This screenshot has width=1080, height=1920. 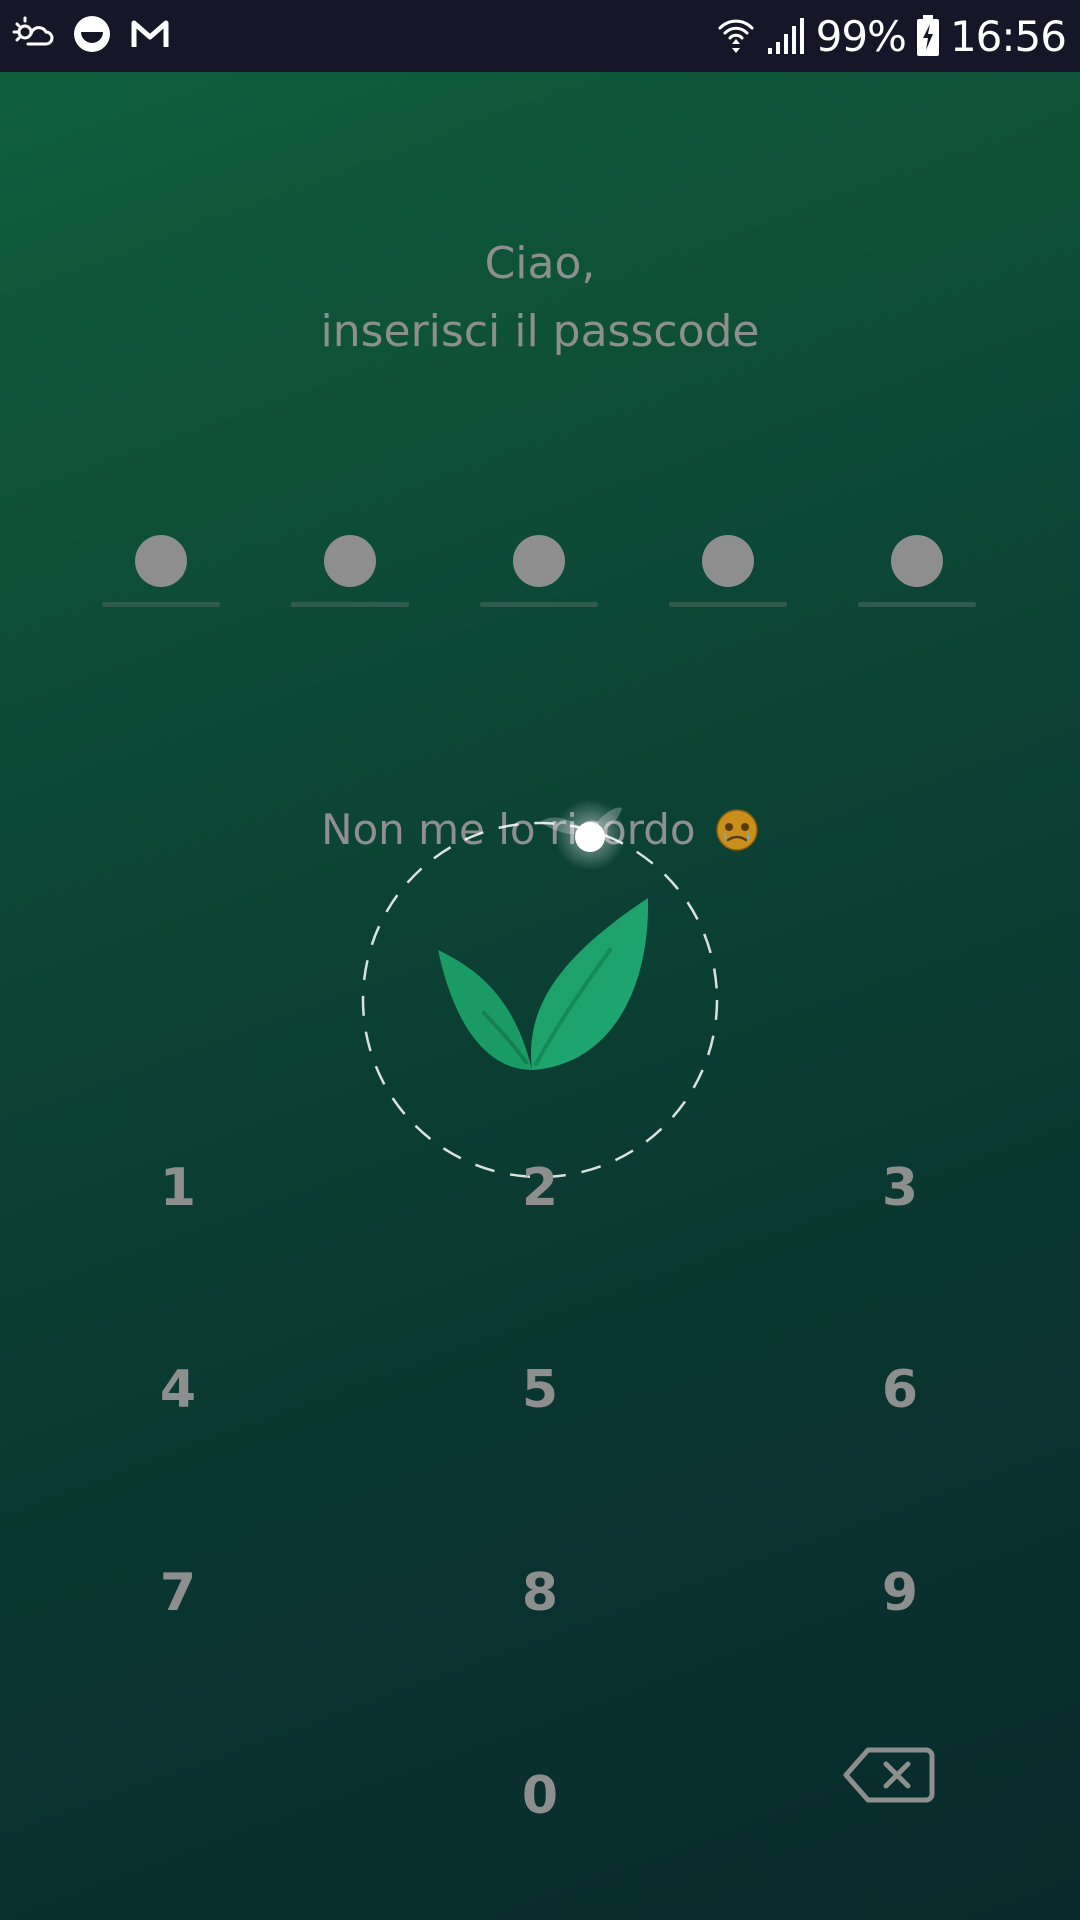 What do you see at coordinates (540, 1796) in the screenshot?
I see `key-0: 0` at bounding box center [540, 1796].